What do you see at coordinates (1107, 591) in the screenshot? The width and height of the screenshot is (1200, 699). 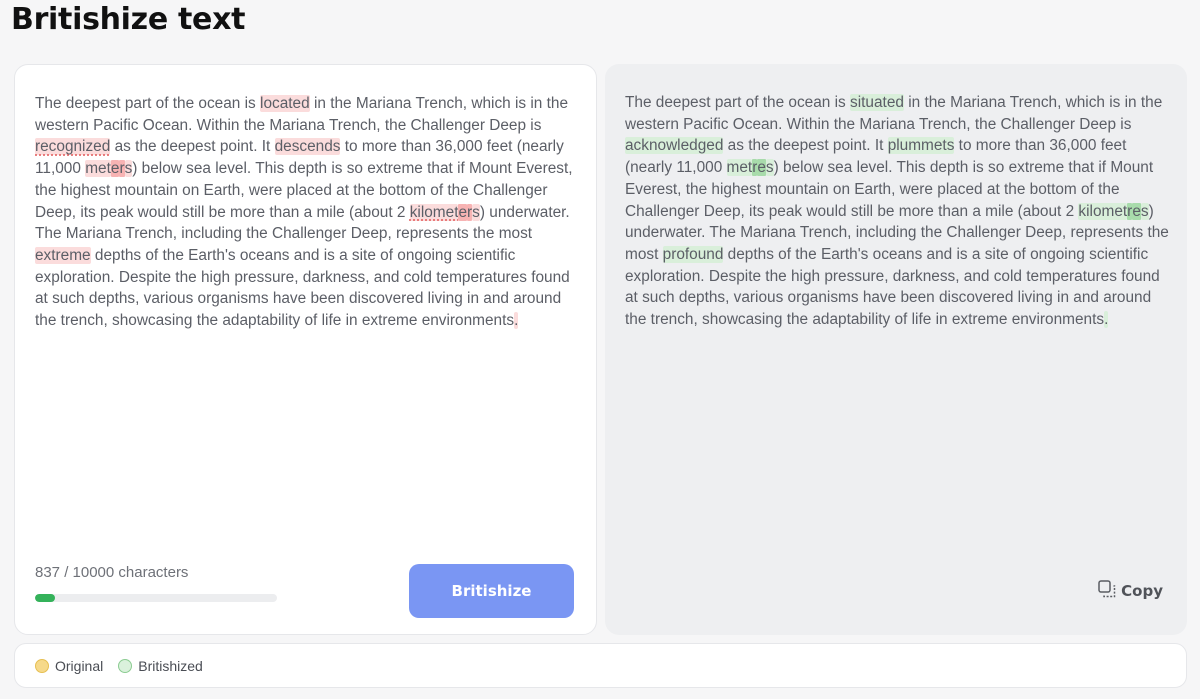 I see `copy-icon` at bounding box center [1107, 591].